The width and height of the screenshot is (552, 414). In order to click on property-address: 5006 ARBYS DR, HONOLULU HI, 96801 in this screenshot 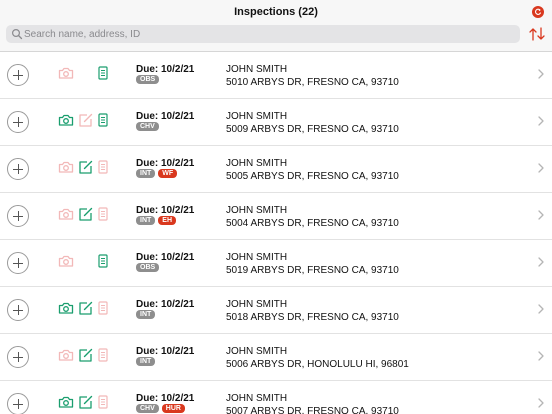, I will do `click(317, 364)`.